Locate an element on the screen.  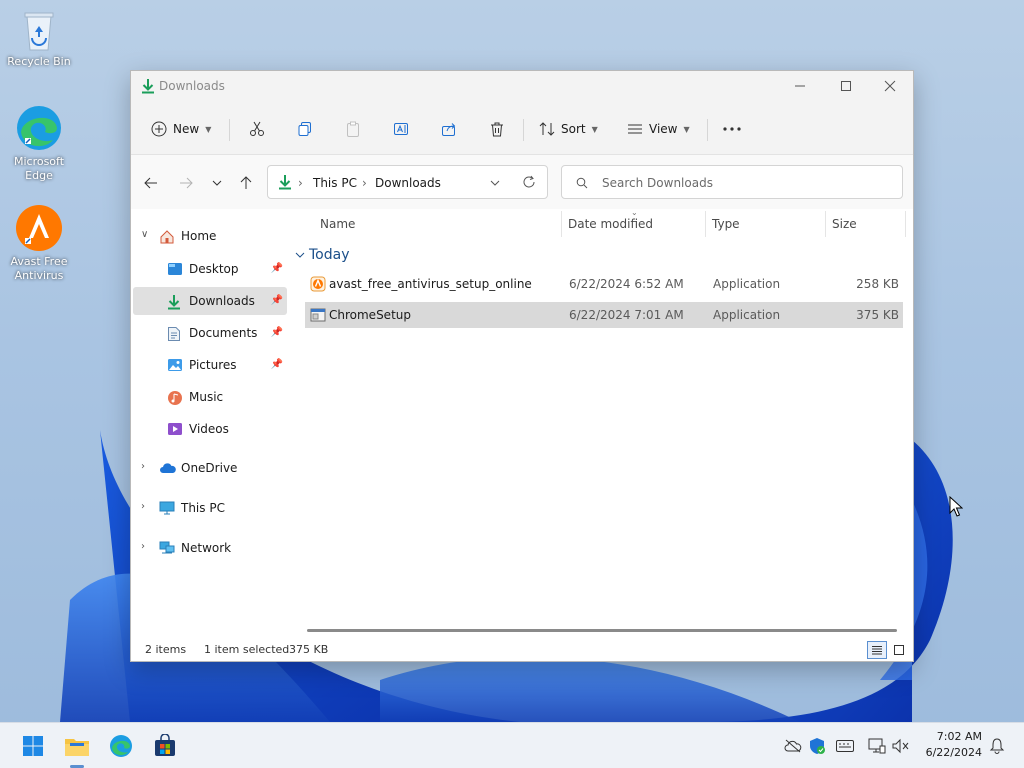
details-view-icon is located at coordinates (877, 650).